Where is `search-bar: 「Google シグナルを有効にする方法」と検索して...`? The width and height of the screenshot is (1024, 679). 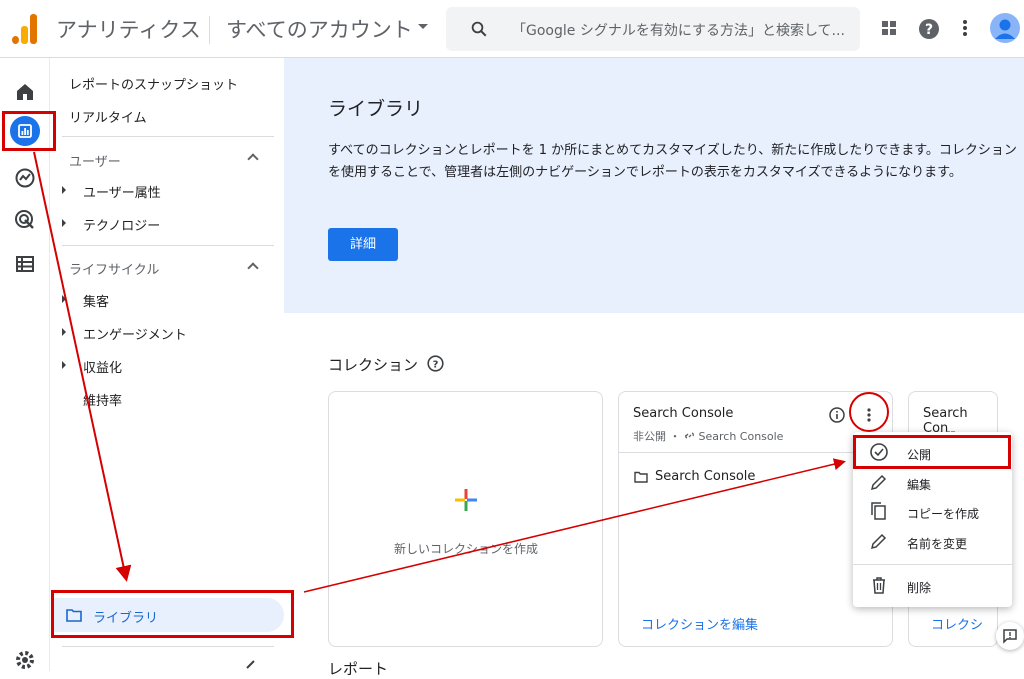 search-bar: 「Google シグナルを有効にする方法」と検索して... is located at coordinates (653, 29).